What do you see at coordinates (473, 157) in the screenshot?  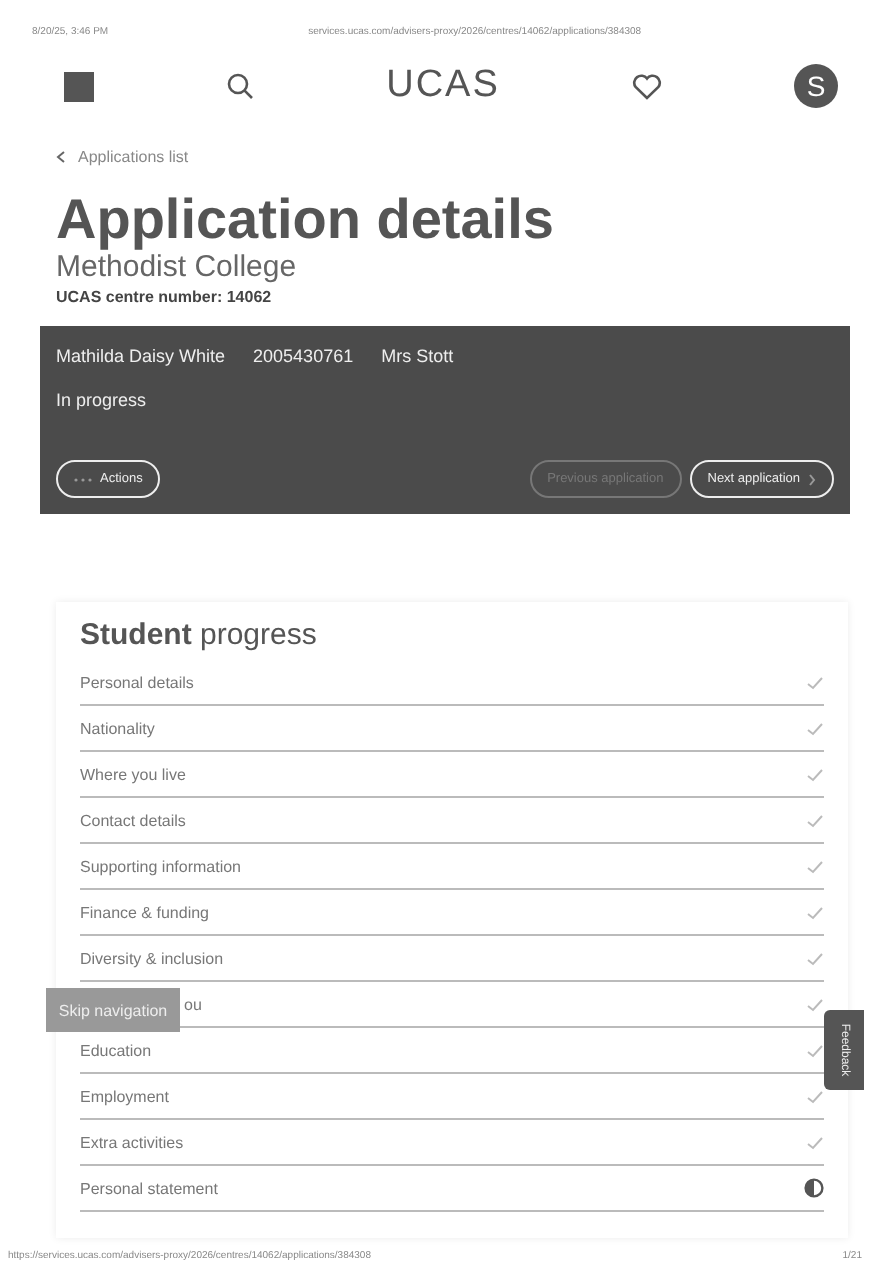 I see `back-link: Applications list` at bounding box center [473, 157].